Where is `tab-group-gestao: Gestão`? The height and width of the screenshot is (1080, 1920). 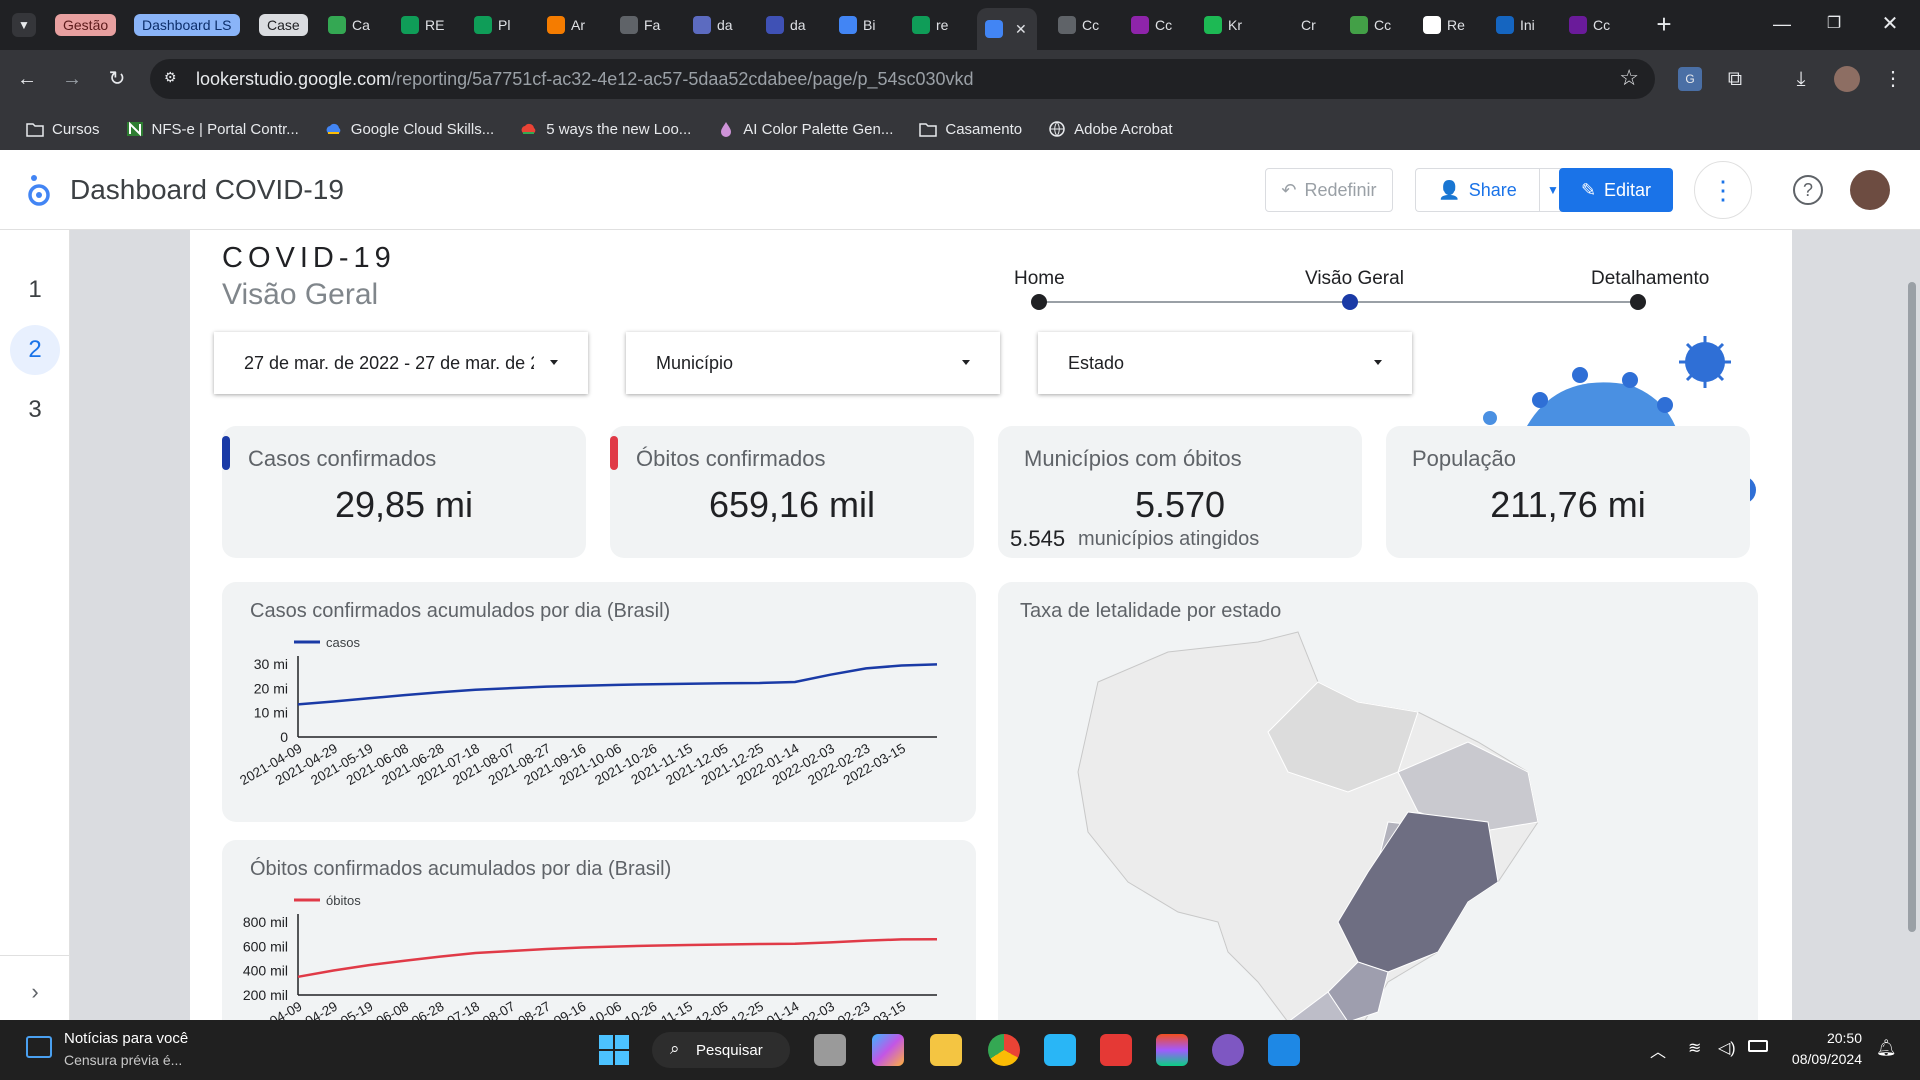 tab-group-gestao: Gestão is located at coordinates (86, 25).